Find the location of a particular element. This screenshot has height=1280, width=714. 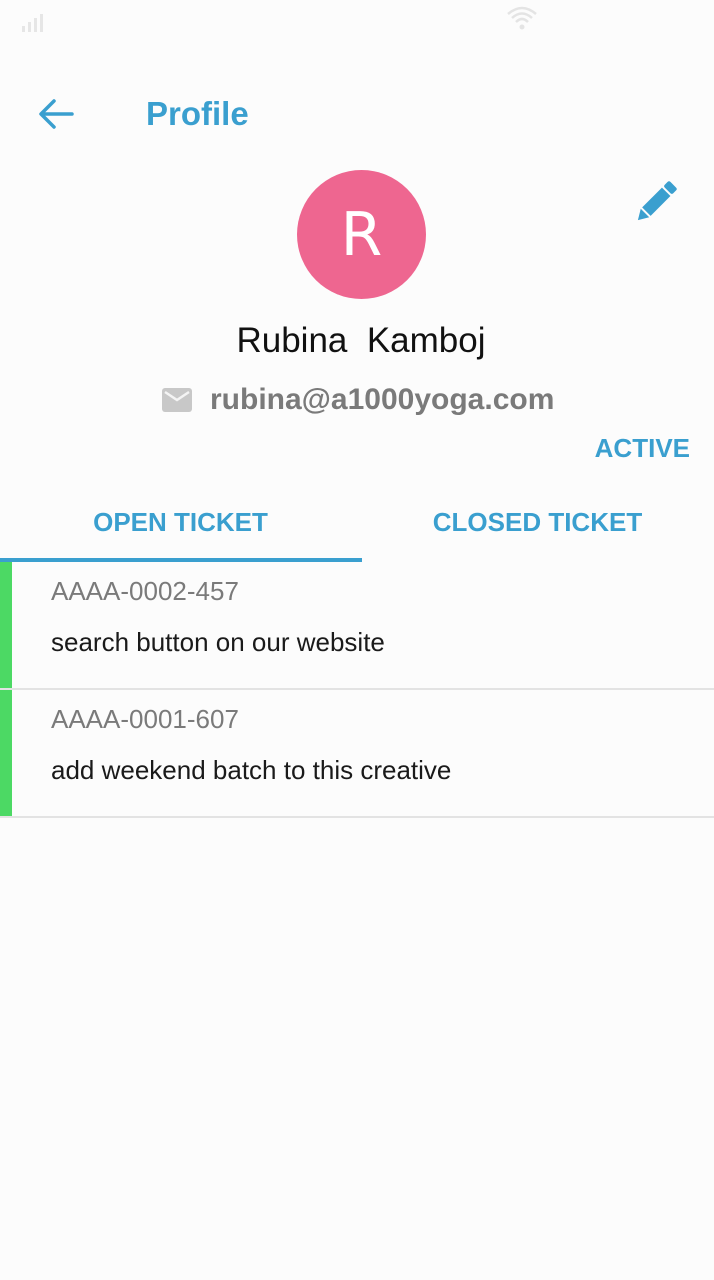

back-button is located at coordinates (56, 114).